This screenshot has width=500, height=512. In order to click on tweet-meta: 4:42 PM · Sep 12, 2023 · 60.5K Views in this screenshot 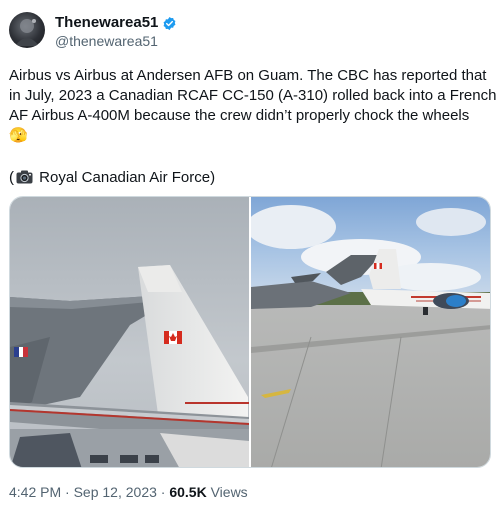, I will do `click(128, 492)`.